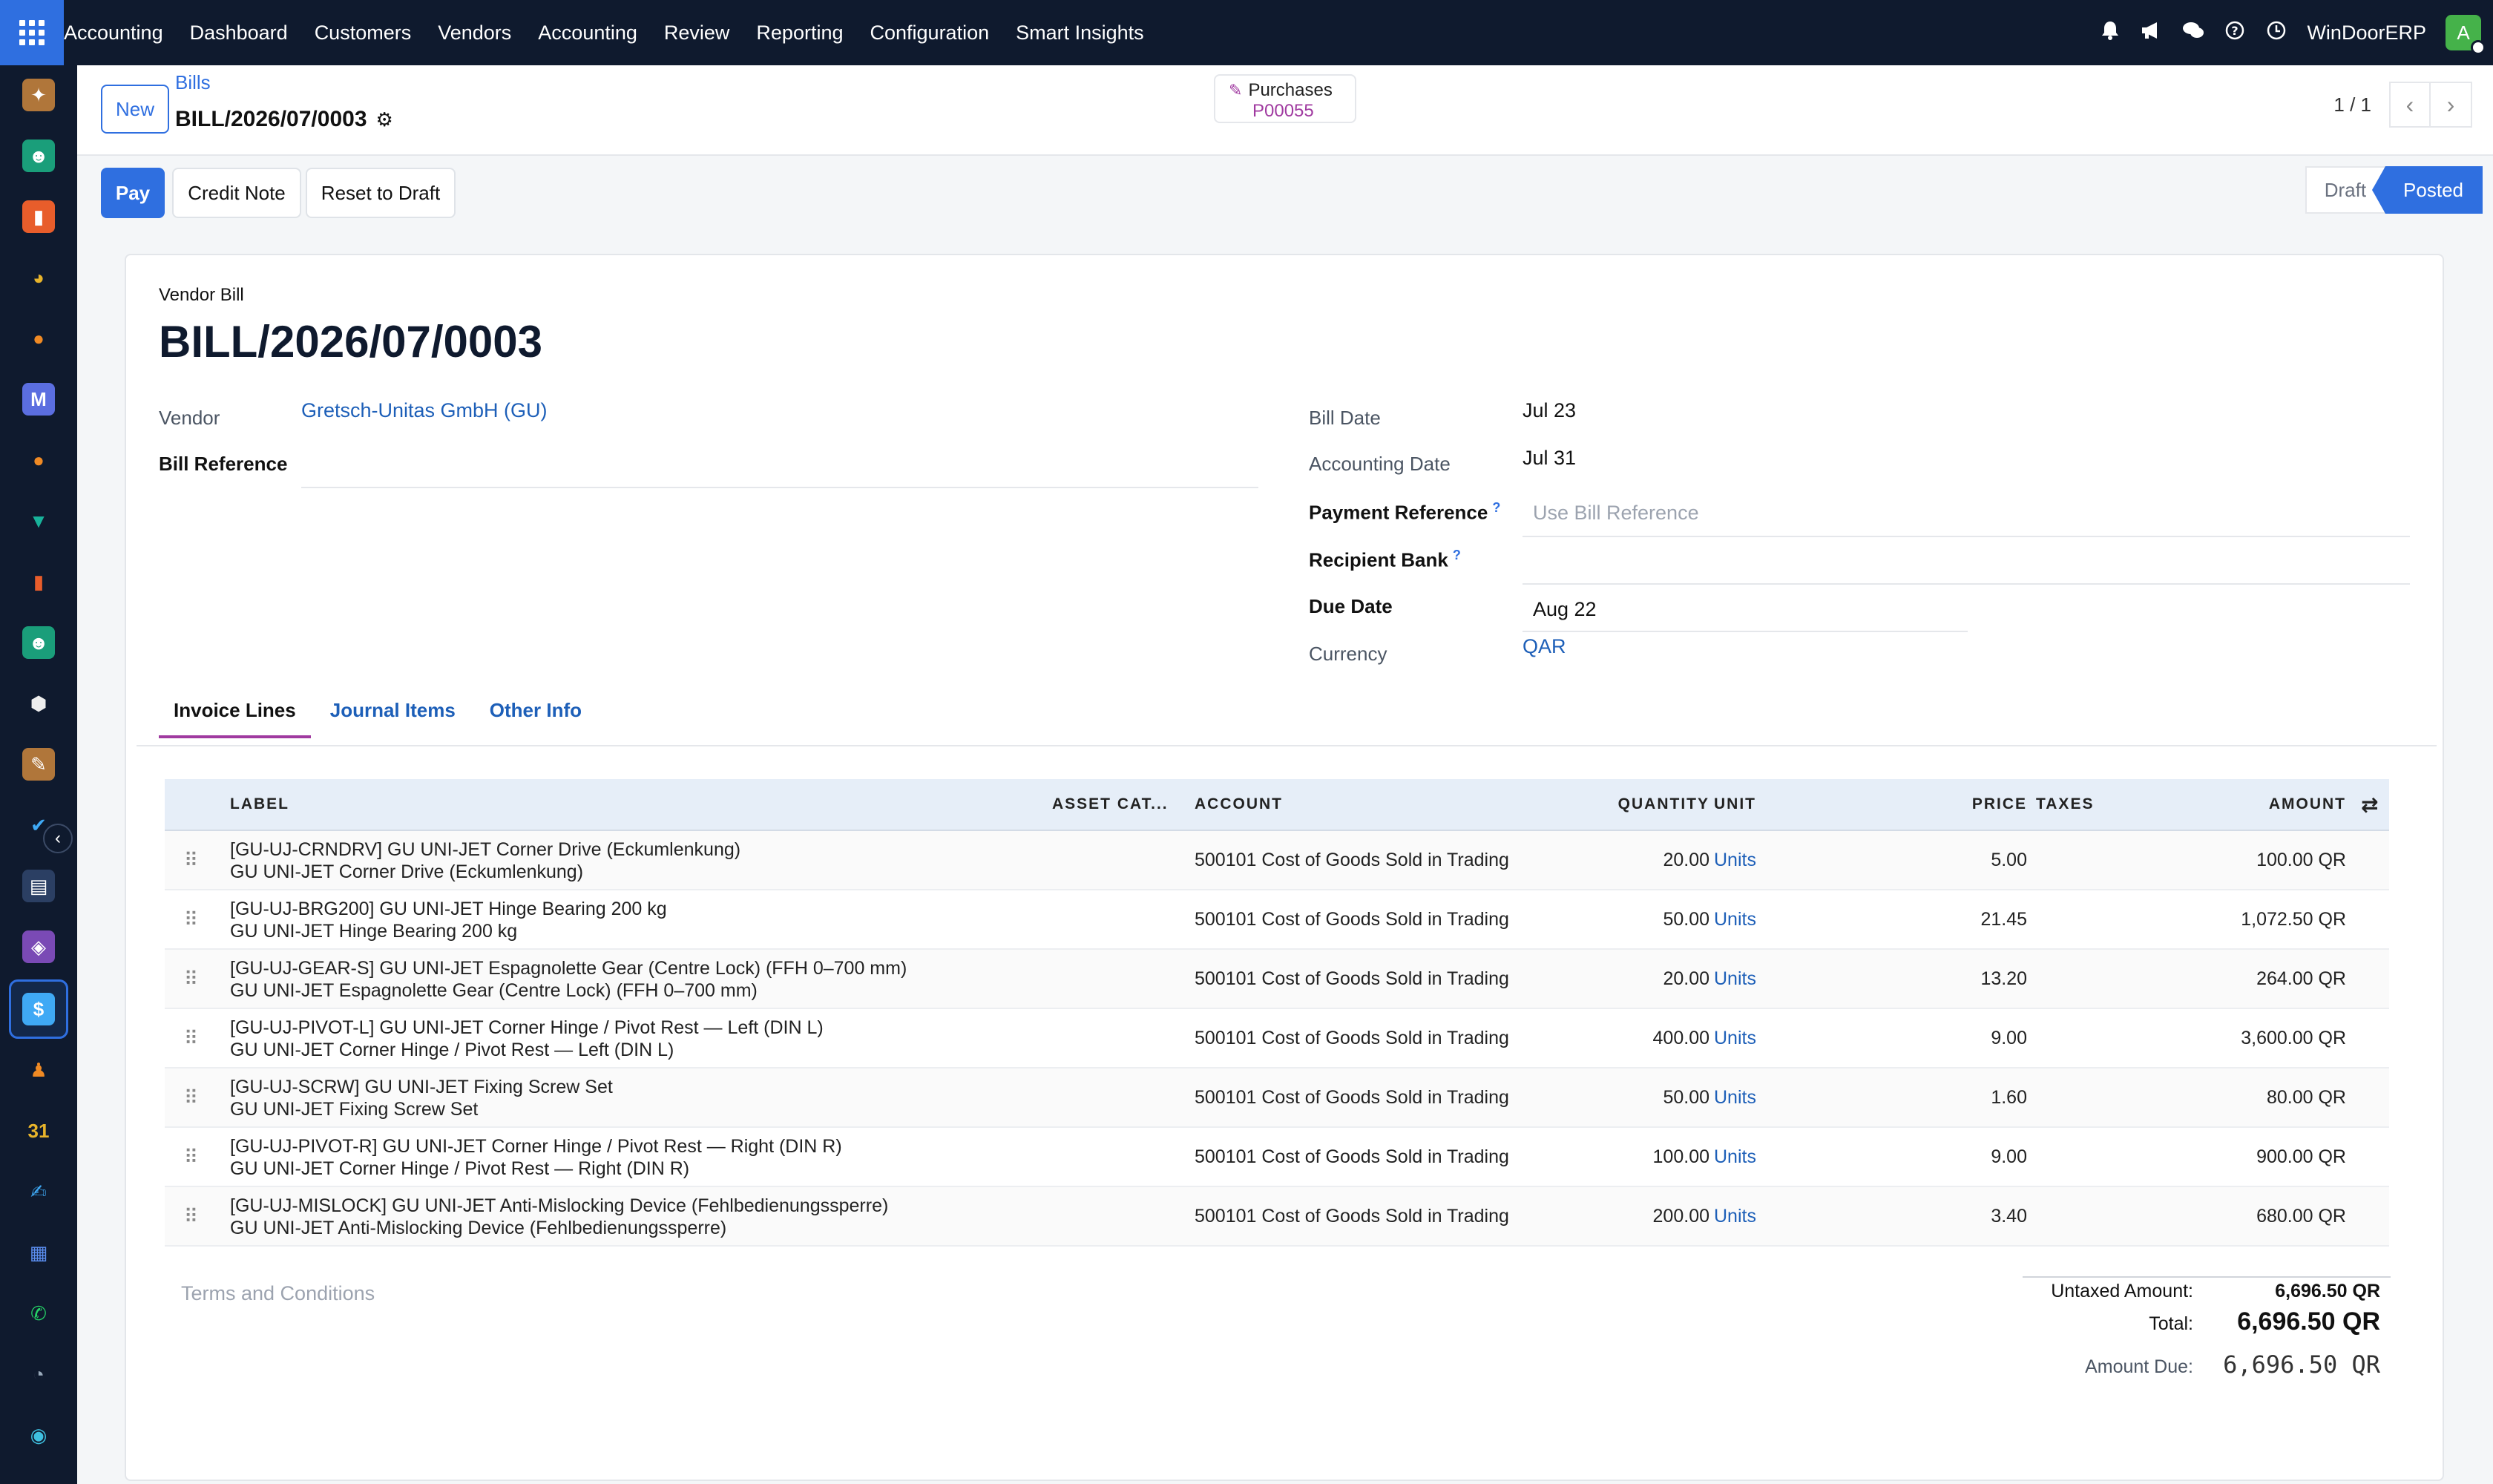 This screenshot has width=2493, height=1484. I want to click on help-tooltip-icon: ?, so click(1457, 555).